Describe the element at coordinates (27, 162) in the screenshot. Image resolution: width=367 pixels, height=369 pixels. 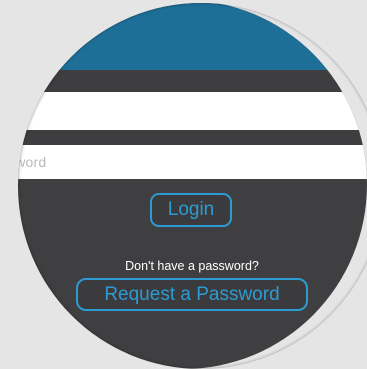
I see `password-placeholder: sword` at that location.